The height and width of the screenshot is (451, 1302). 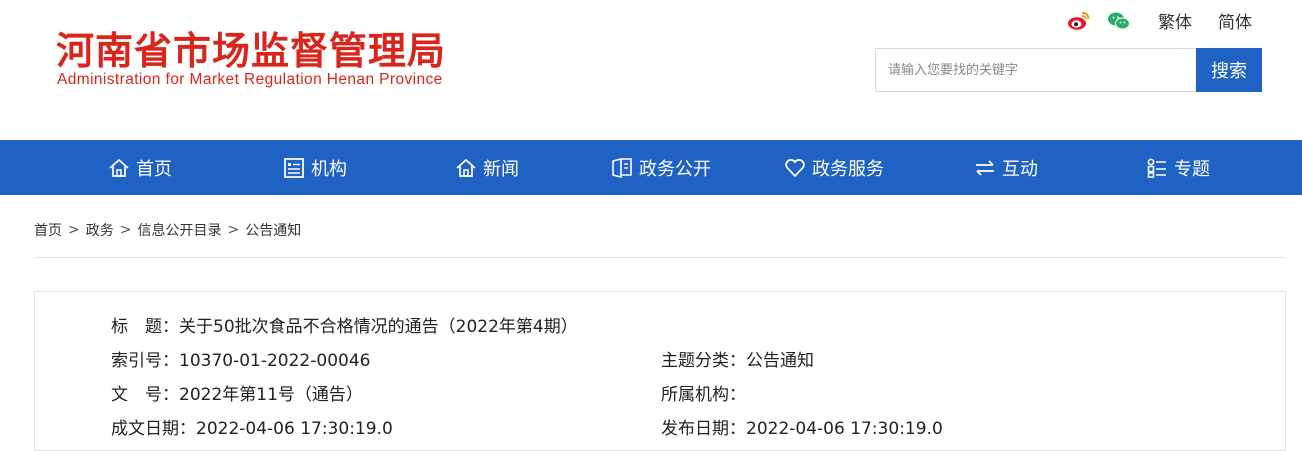 I want to click on simplified-chinese-link: 简体, so click(x=1235, y=20).